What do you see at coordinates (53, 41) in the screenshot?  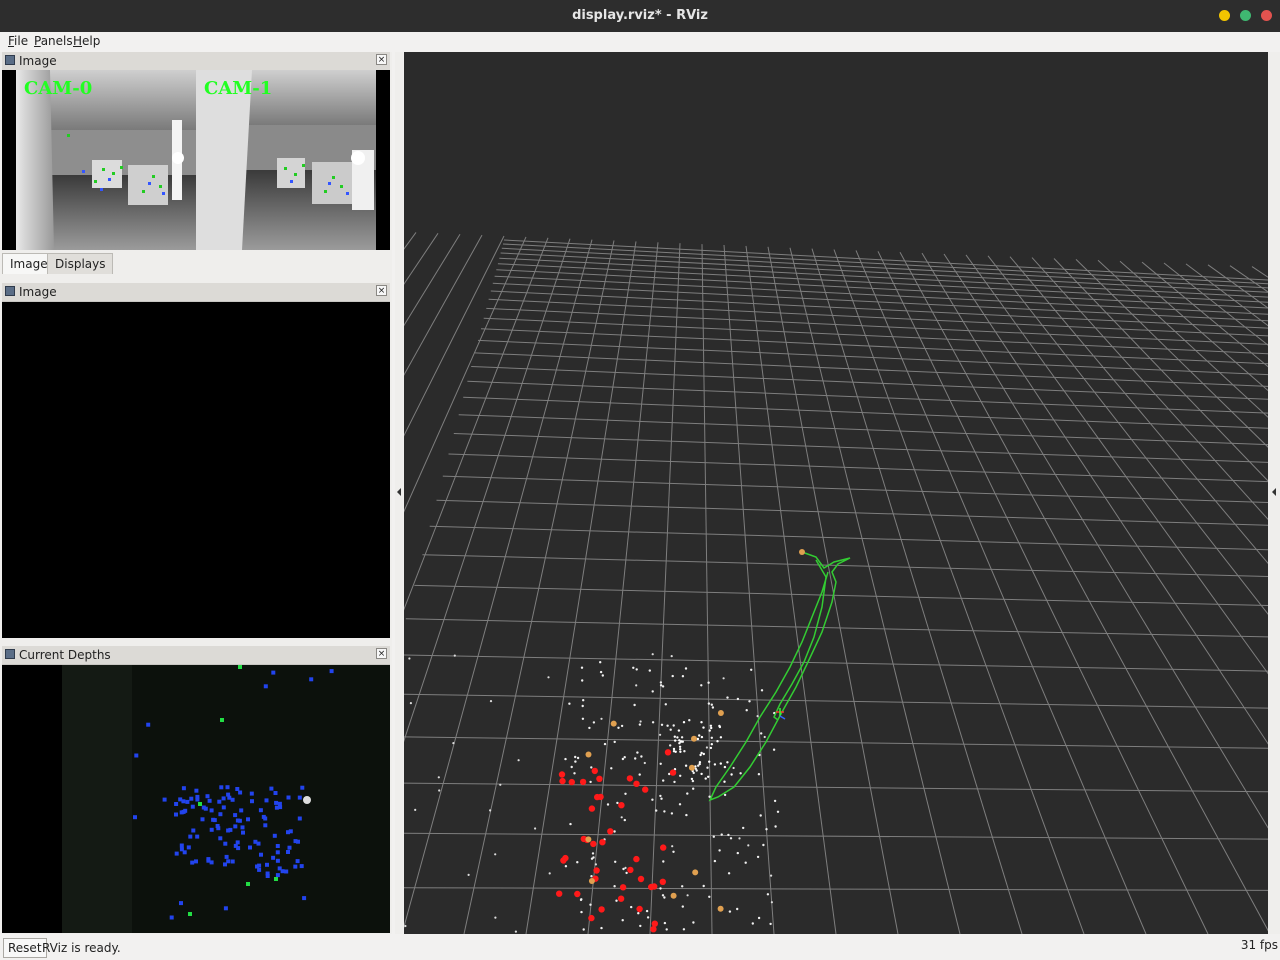 I see `menu-panels: Panels` at bounding box center [53, 41].